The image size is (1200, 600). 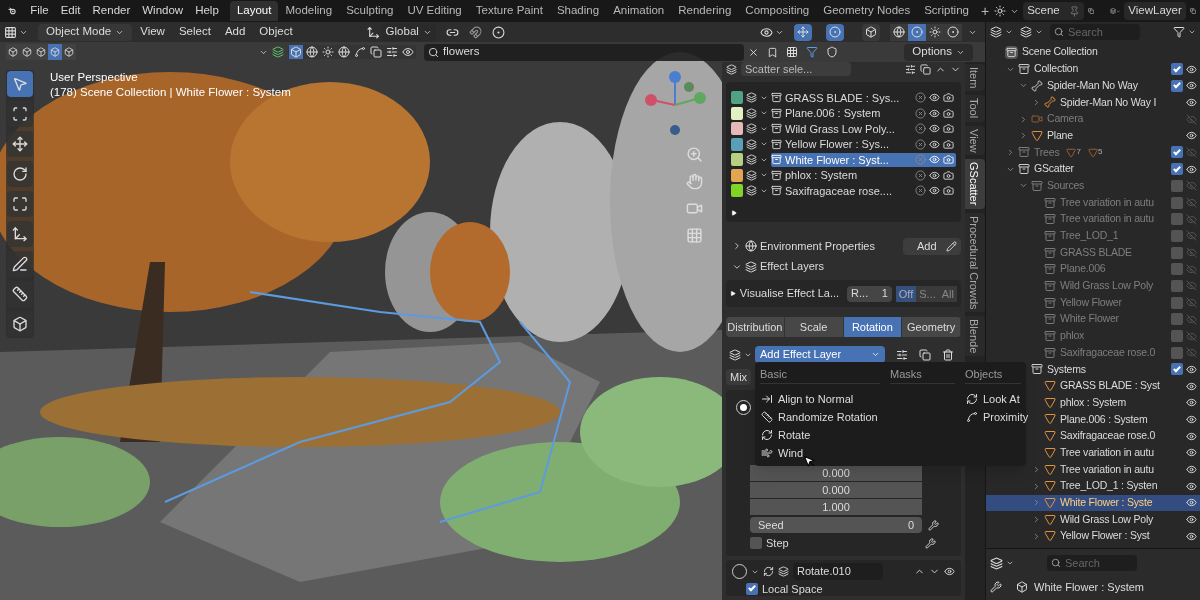 I want to click on duplicate-icon, so click(x=925, y=69).